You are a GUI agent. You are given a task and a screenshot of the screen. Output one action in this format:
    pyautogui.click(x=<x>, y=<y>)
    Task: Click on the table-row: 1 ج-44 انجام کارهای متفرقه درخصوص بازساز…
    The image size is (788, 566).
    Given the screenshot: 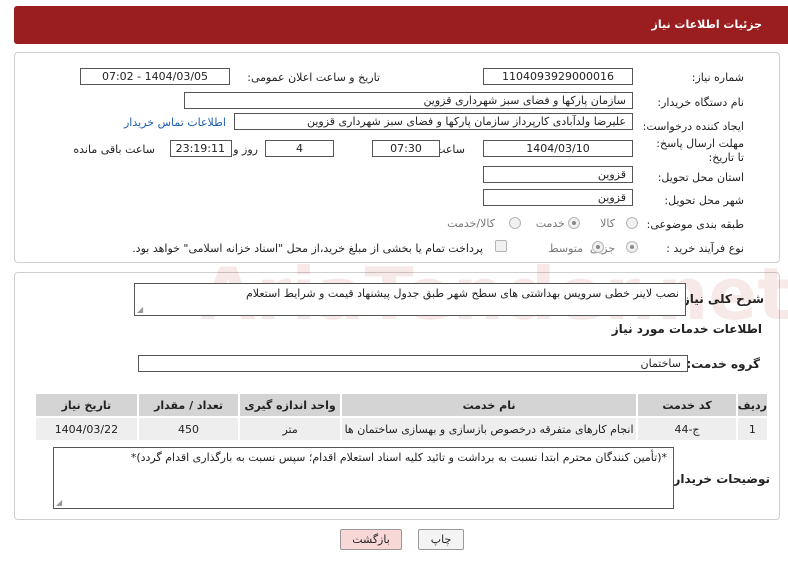 What is the action you would take?
    pyautogui.click(x=402, y=429)
    